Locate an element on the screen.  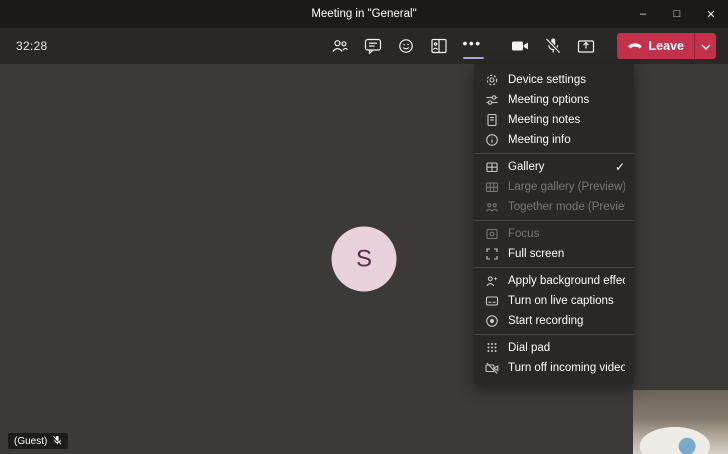
leave-options-button is located at coordinates (705, 46).